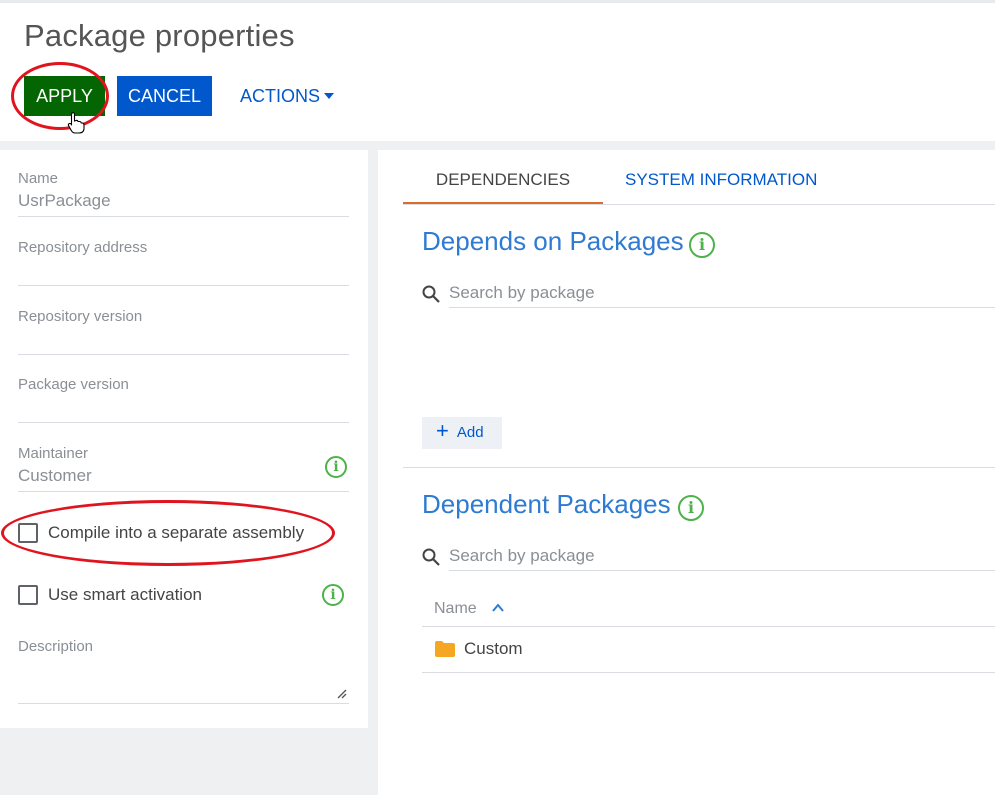 The width and height of the screenshot is (995, 795). Describe the element at coordinates (329, 96) in the screenshot. I see `caret-down-icon` at that location.